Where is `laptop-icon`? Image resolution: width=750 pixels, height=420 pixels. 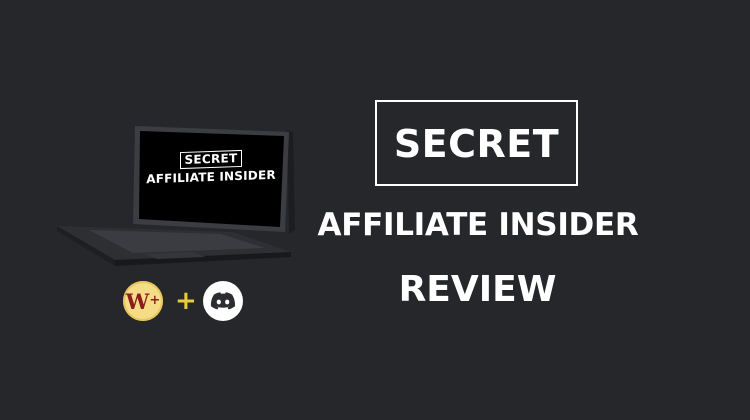 laptop-icon is located at coordinates (176, 196).